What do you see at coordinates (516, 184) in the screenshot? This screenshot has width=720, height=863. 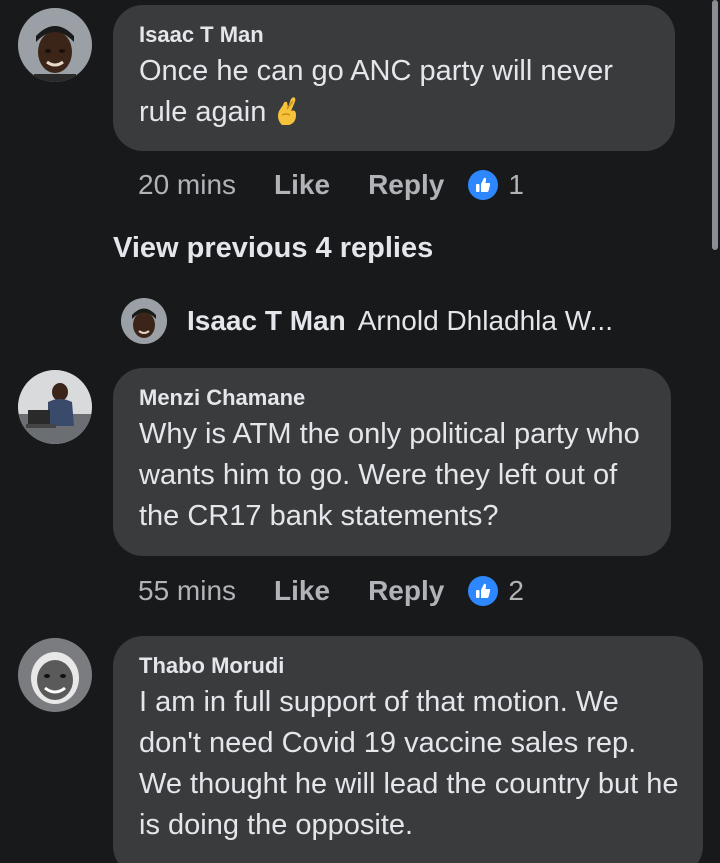 I see `reaction-count: 1` at bounding box center [516, 184].